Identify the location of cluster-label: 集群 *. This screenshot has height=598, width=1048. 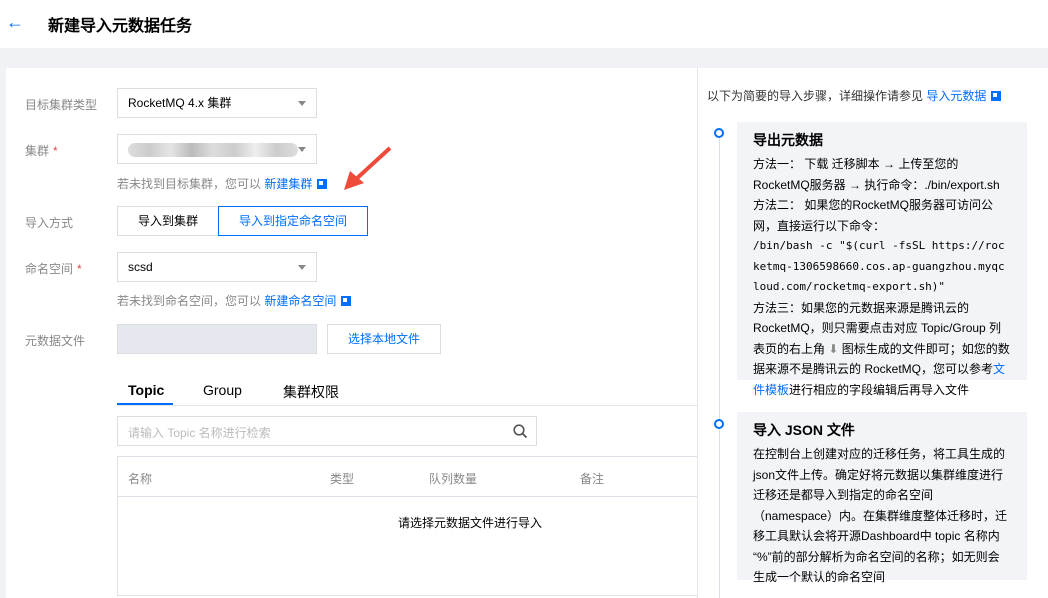
(41, 150).